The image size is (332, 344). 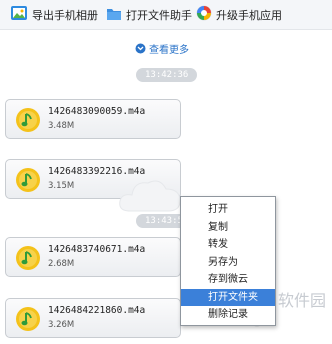 I want to click on file-size: 2.68M, so click(x=61, y=264).